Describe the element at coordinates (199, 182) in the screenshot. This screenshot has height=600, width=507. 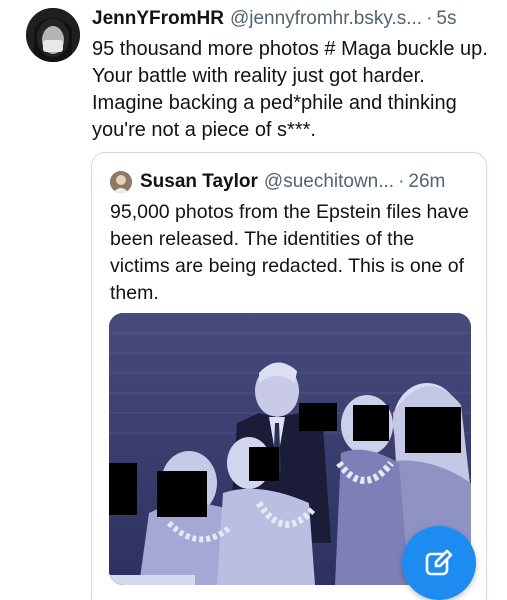
I see `quoted-author-display-name: Susan Taylor` at that location.